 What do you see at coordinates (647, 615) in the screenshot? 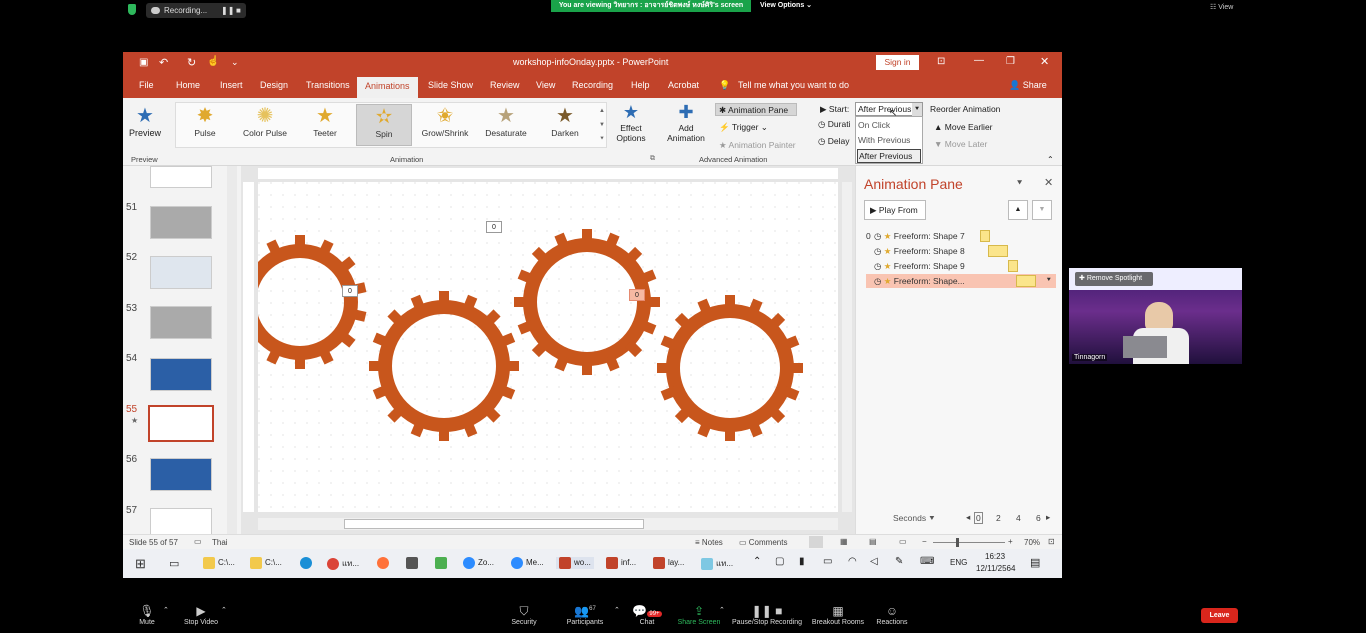
I see `chat-button: 💬 99+ Chat` at bounding box center [647, 615].